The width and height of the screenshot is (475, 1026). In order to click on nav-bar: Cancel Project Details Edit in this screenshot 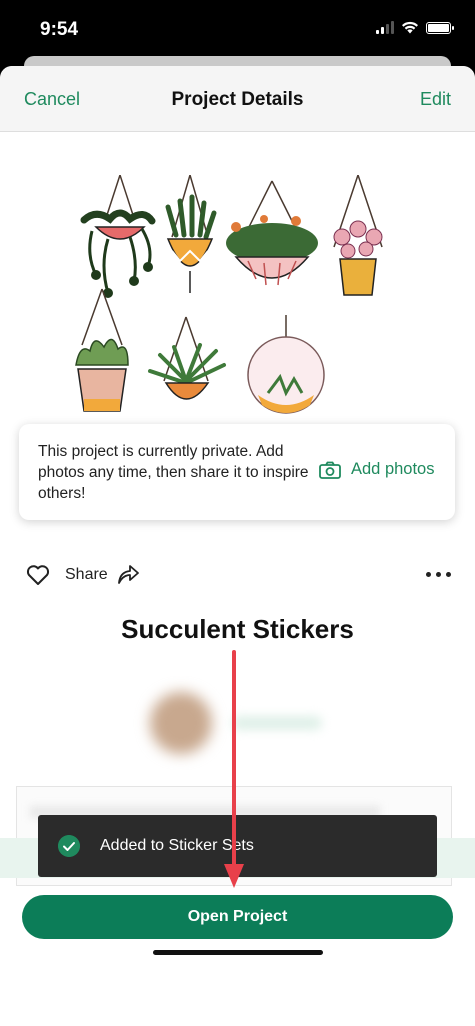, I will do `click(237, 99)`.